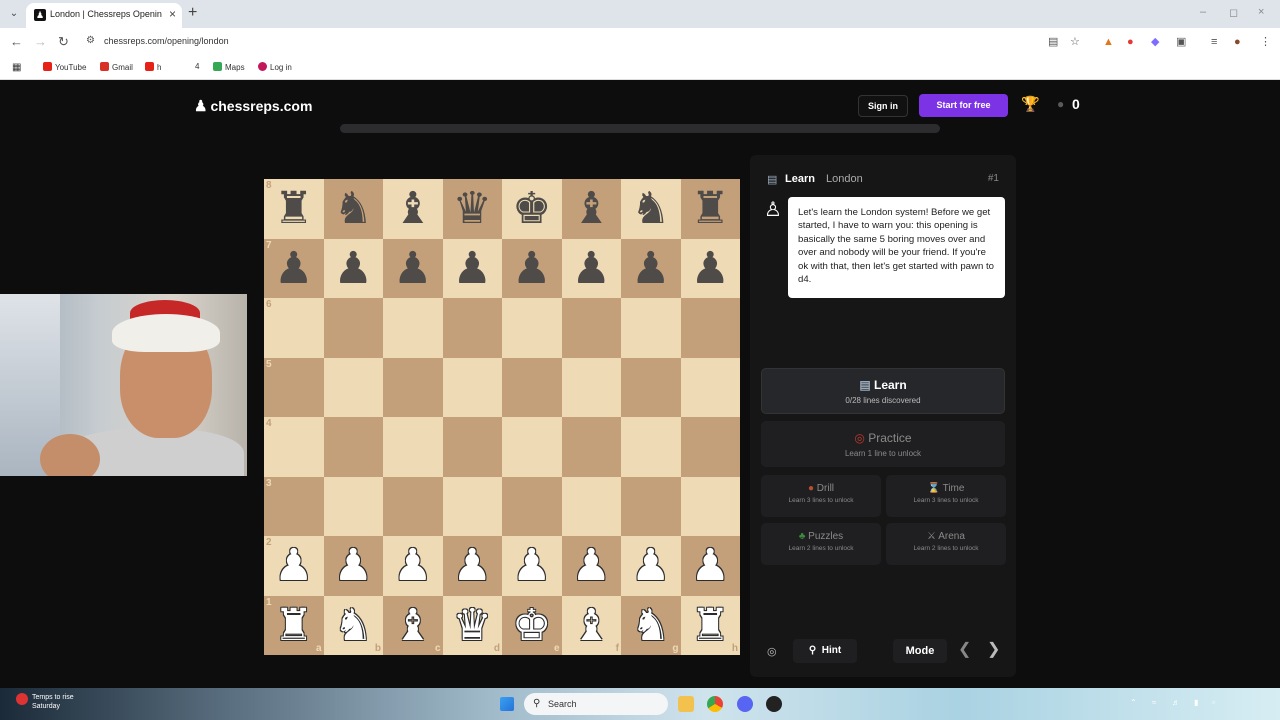  Describe the element at coordinates (1133, 702) in the screenshot. I see `tray-chevron-icon: ⌃` at that location.